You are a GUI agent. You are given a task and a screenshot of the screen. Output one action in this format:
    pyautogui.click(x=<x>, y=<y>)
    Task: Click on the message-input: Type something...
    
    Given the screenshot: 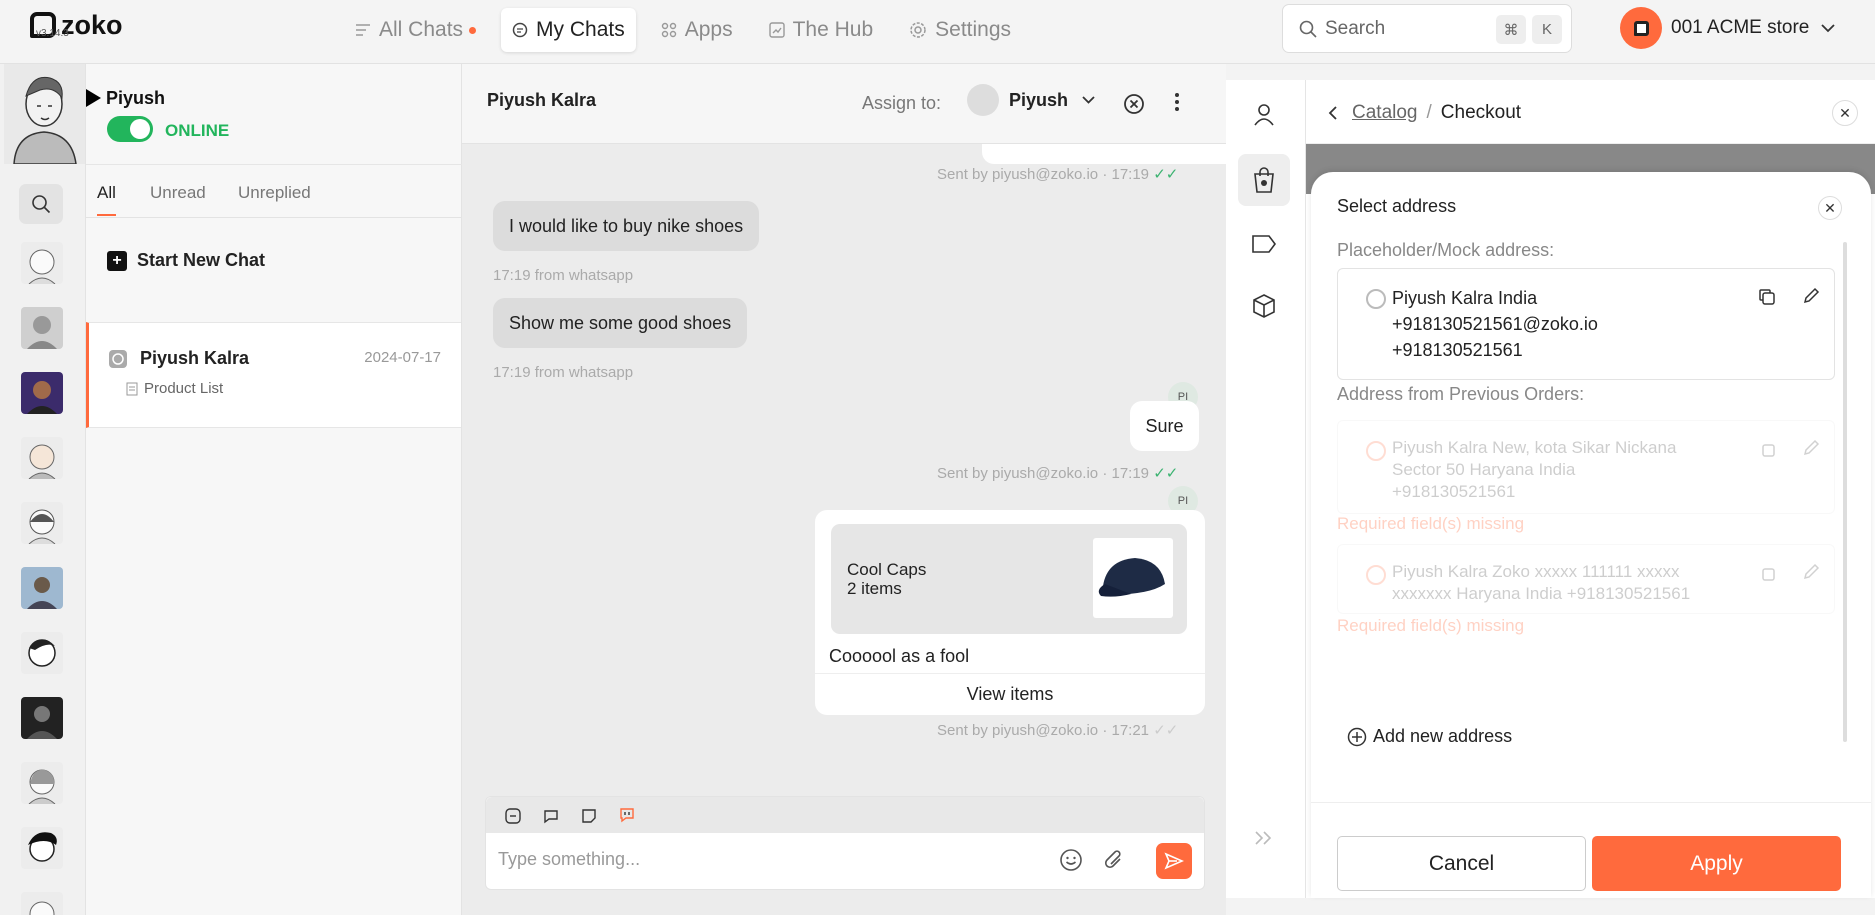 What is the action you would take?
    pyautogui.click(x=569, y=859)
    